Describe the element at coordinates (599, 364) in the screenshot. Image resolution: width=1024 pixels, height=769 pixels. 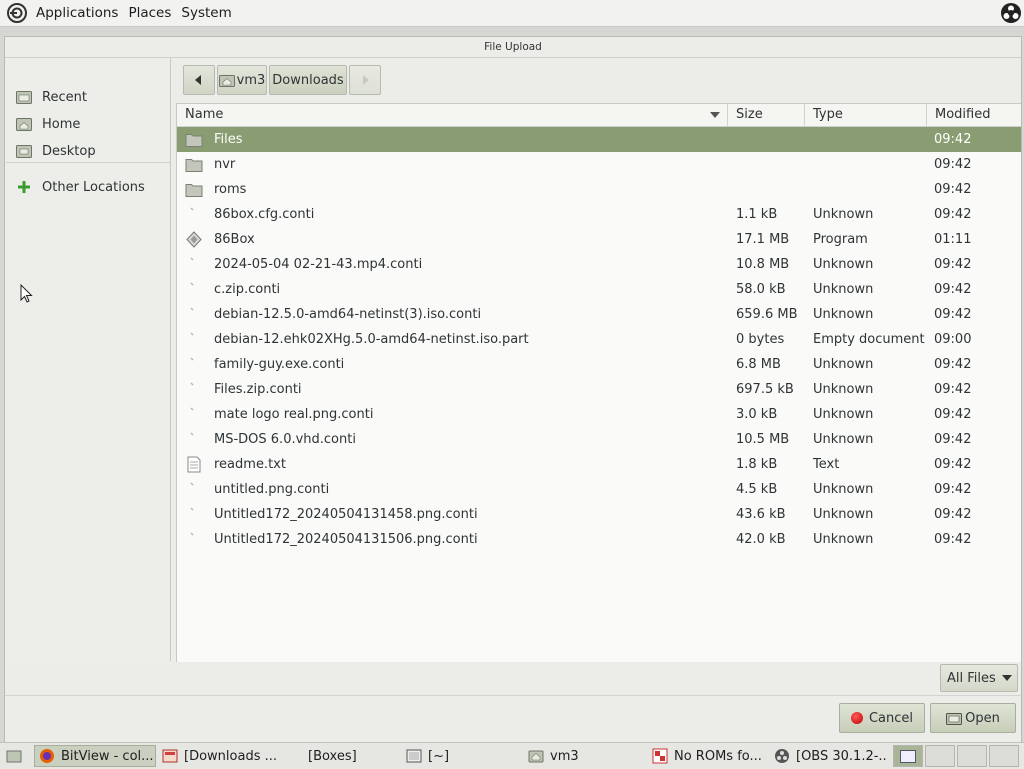
I see `file-row: family-guy.exe.conti 6.8 MB Unknown 09:42` at that location.